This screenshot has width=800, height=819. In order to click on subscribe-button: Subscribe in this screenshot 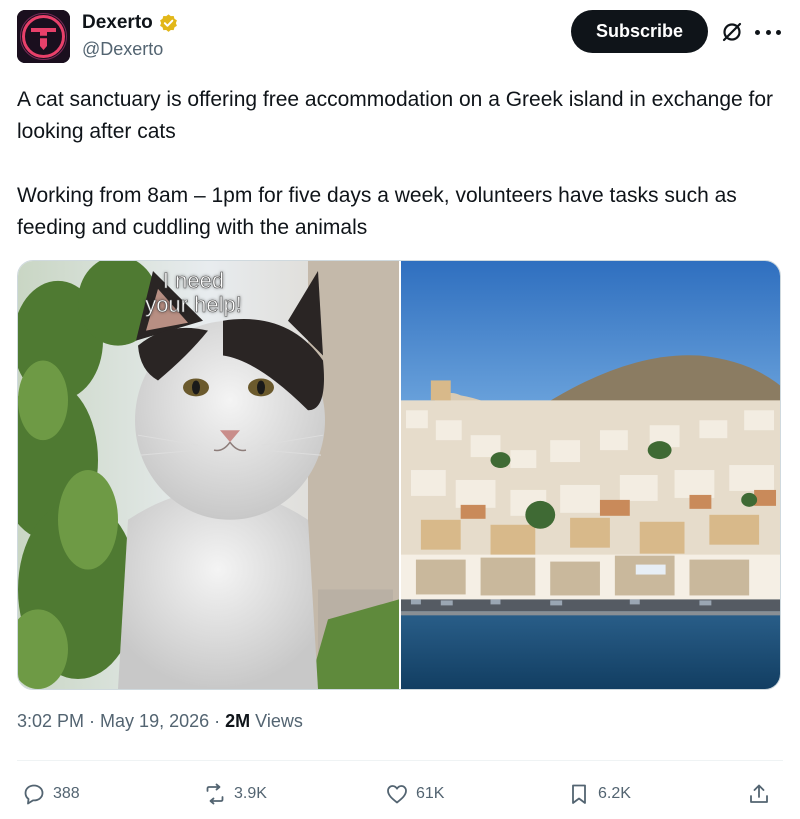, I will do `click(639, 31)`.